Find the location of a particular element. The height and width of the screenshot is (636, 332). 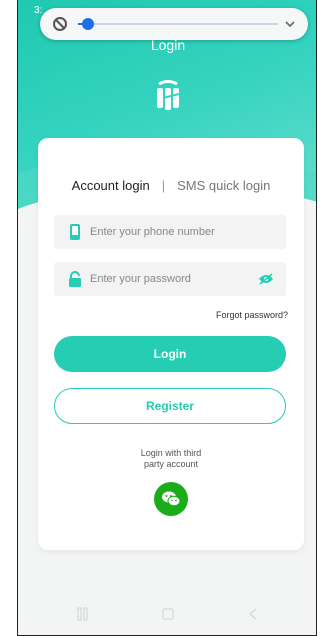

login-button: Login is located at coordinates (170, 354).